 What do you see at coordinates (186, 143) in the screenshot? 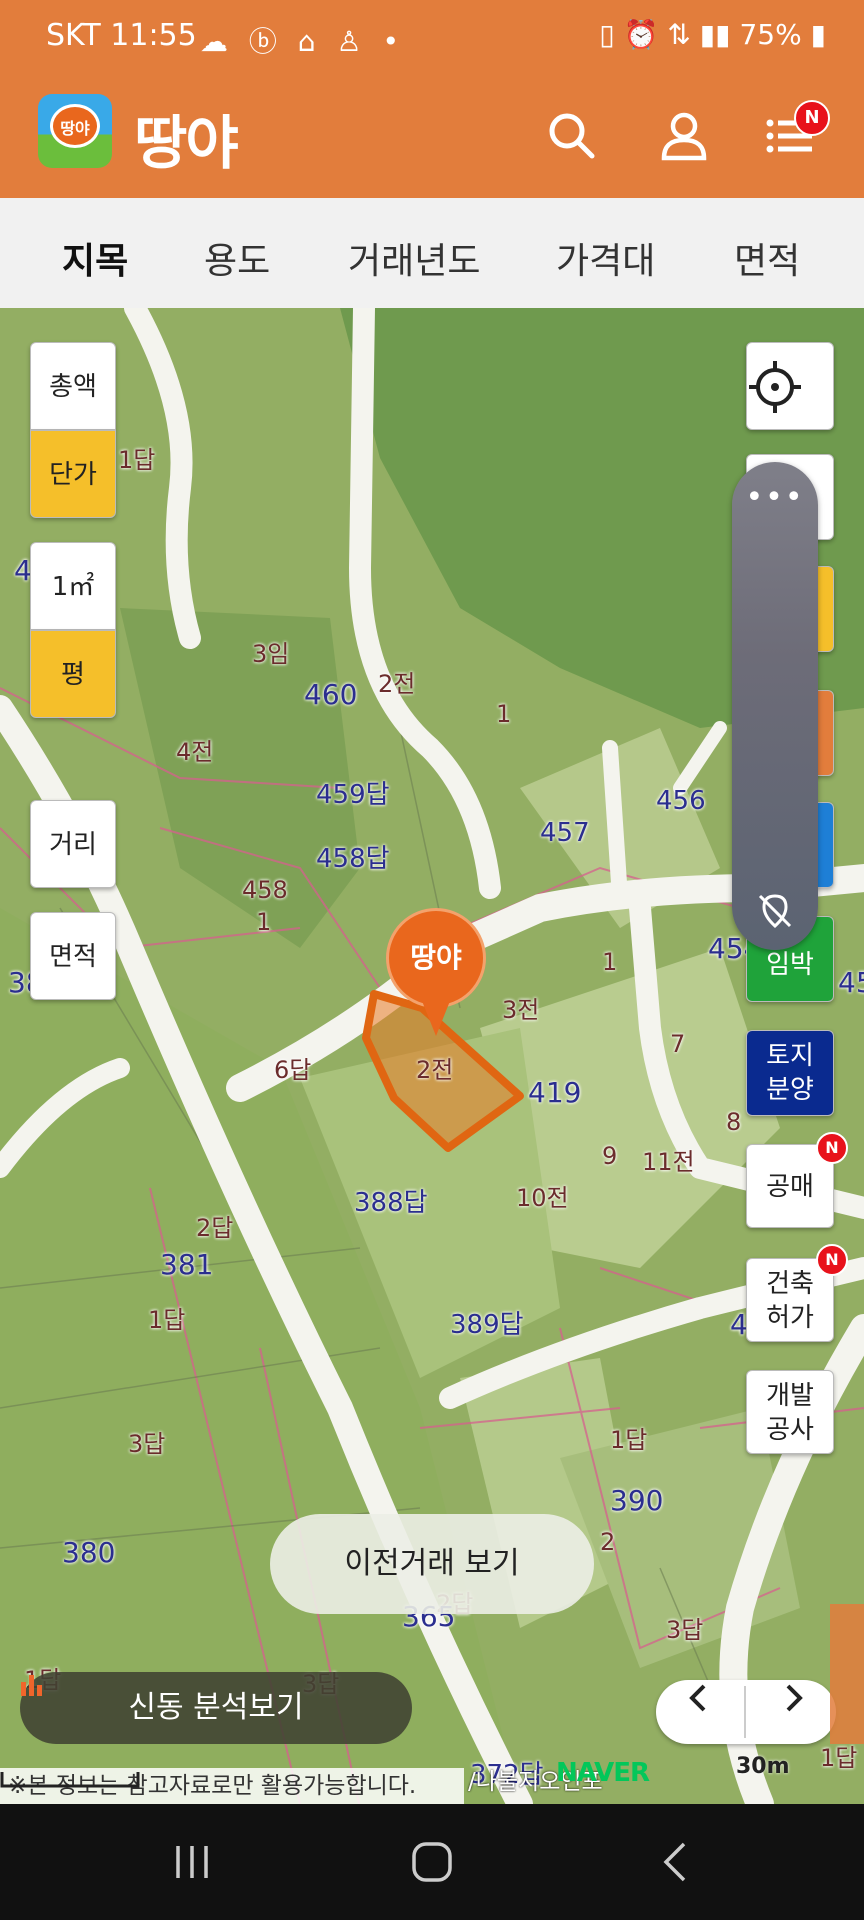
I see `app-title: 땅야` at bounding box center [186, 143].